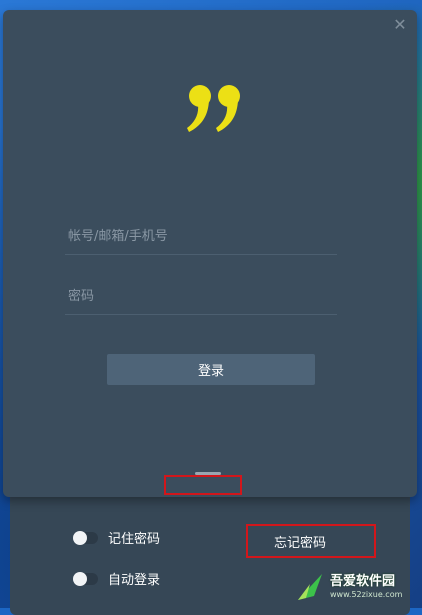 The image size is (422, 615). I want to click on password-field, so click(204, 296).